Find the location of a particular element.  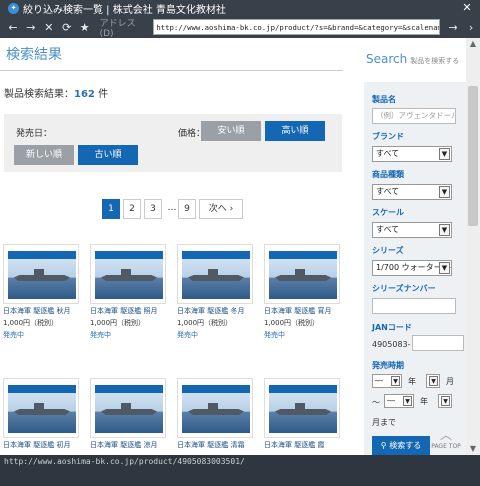

product-card: 日本海軍 駆逐艦 初月 is located at coordinates (42, 414).